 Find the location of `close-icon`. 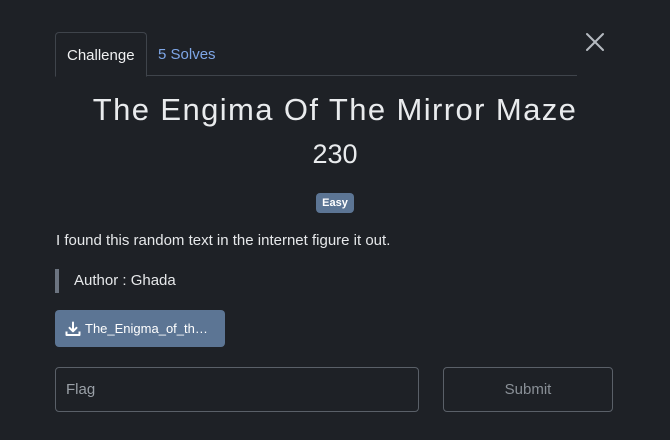

close-icon is located at coordinates (595, 42).